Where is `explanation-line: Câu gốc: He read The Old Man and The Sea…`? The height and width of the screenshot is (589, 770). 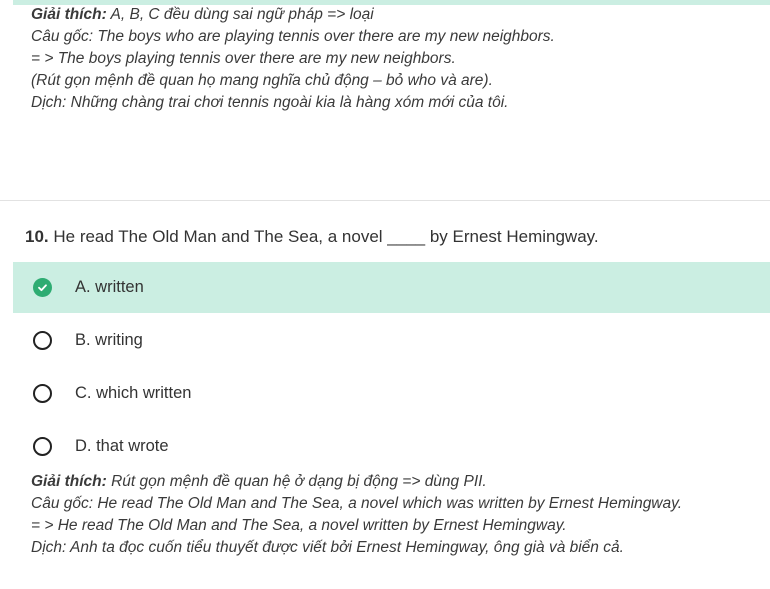
explanation-line: Câu gốc: He read The Old Man and The Sea… is located at coordinates (357, 503).